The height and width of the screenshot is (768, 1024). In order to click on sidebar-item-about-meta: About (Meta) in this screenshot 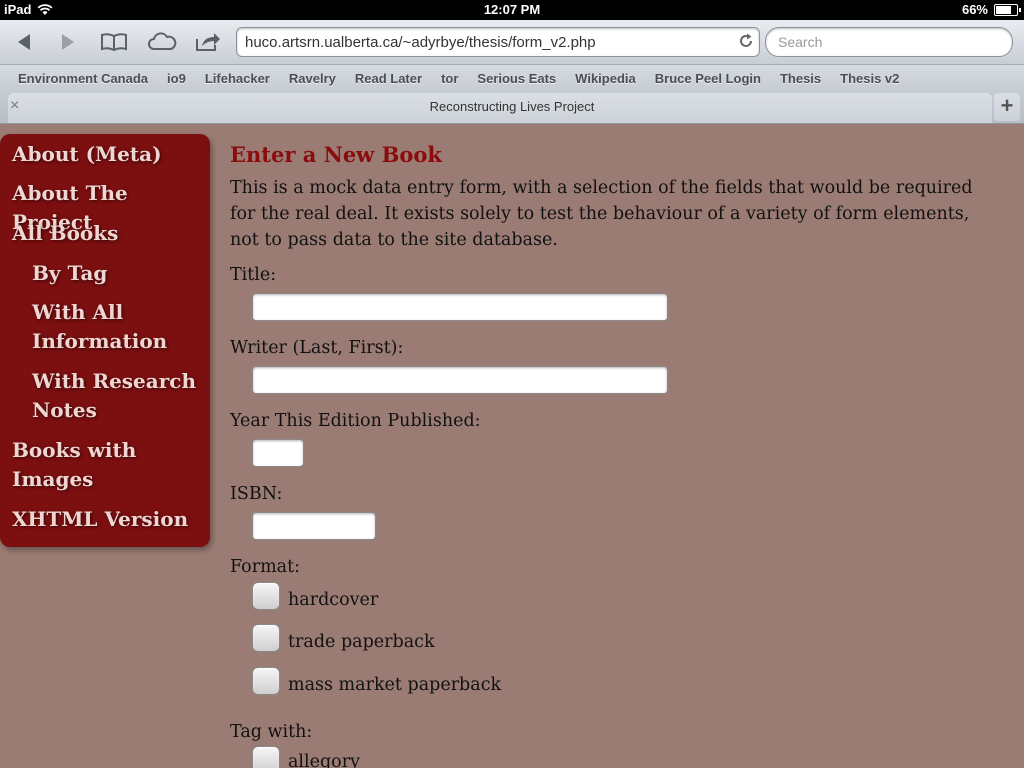, I will do `click(107, 154)`.